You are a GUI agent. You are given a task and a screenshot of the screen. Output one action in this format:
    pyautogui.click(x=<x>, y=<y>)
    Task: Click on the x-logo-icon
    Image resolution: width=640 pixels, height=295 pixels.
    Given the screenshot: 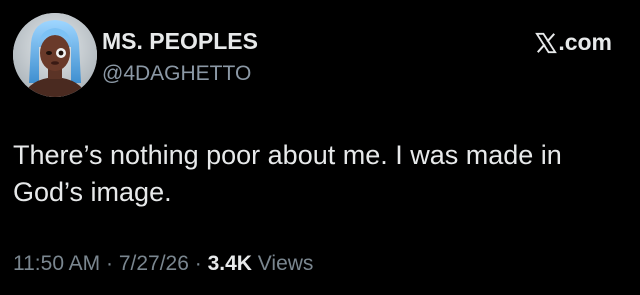 What is the action you would take?
    pyautogui.click(x=546, y=42)
    